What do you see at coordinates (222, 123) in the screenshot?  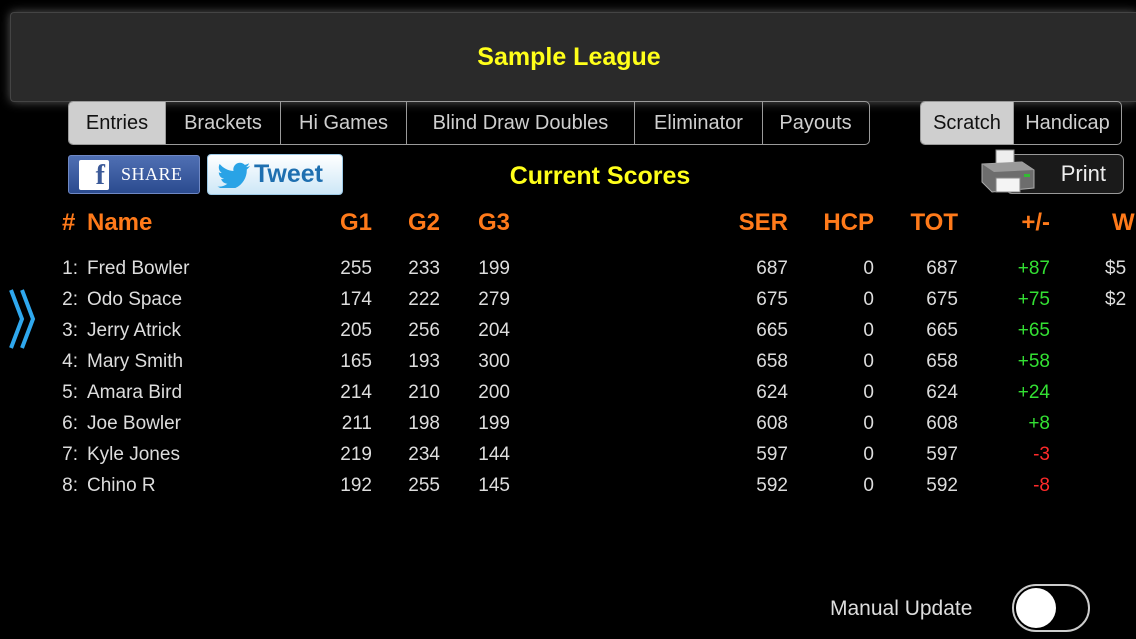 I see `tab-brackets: Brackets` at bounding box center [222, 123].